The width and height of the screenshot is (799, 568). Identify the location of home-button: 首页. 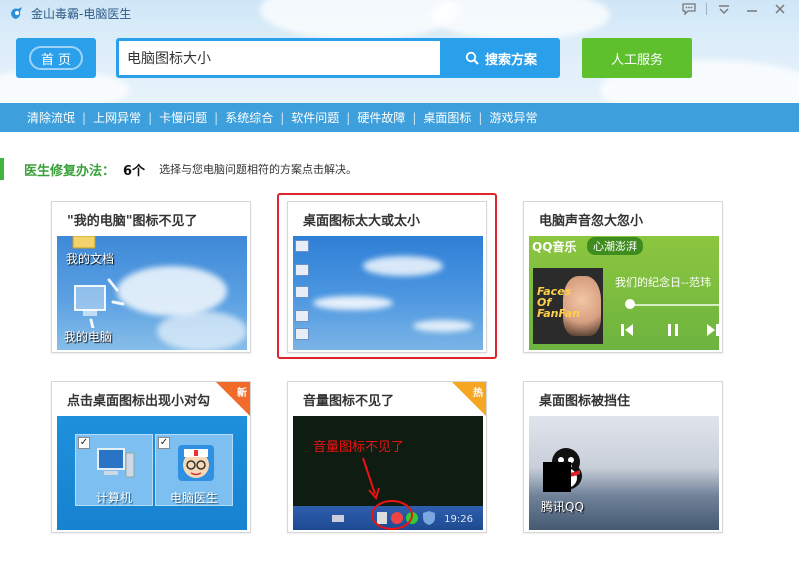
(56, 58).